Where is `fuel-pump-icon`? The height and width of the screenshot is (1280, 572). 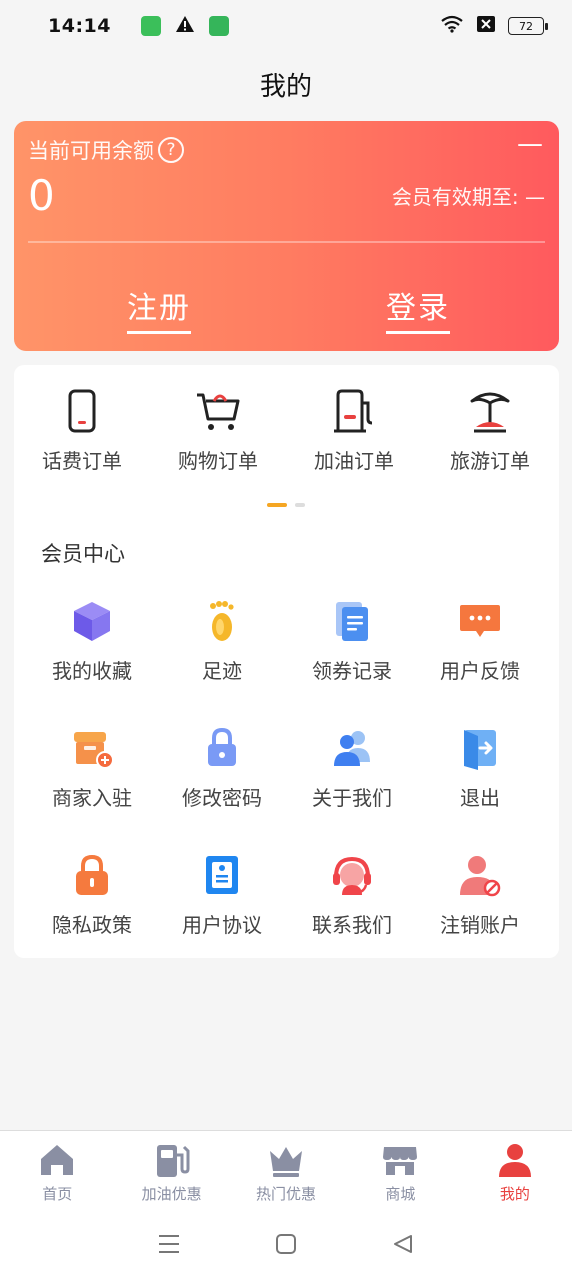 fuel-pump-icon is located at coordinates (173, 1161).